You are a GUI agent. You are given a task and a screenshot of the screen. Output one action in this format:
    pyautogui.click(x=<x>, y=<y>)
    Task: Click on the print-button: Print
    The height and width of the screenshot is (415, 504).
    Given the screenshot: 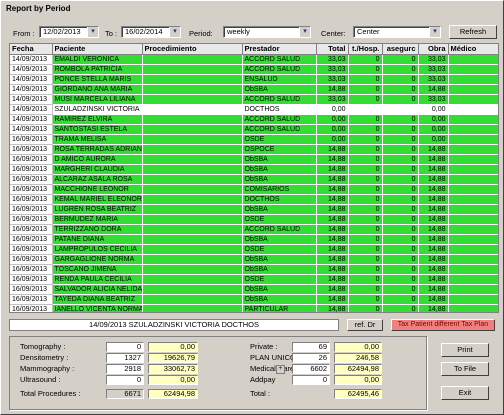 What is the action you would take?
    pyautogui.click(x=465, y=350)
    